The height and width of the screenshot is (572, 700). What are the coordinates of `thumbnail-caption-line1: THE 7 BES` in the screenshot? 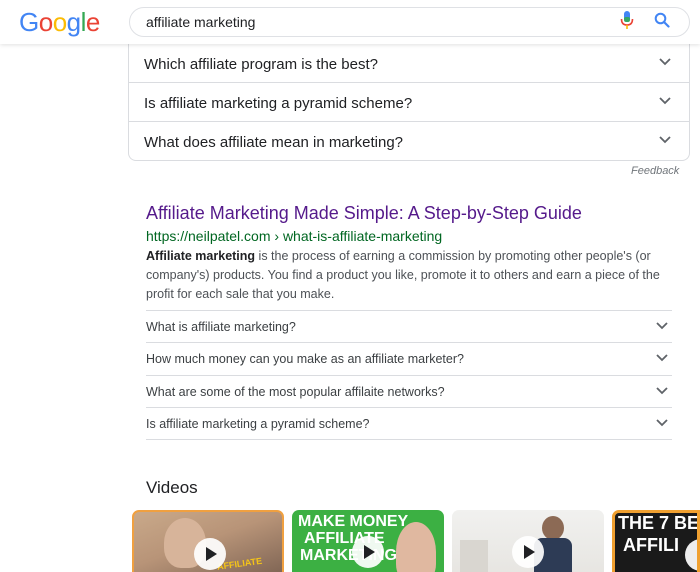 It's located at (659, 523).